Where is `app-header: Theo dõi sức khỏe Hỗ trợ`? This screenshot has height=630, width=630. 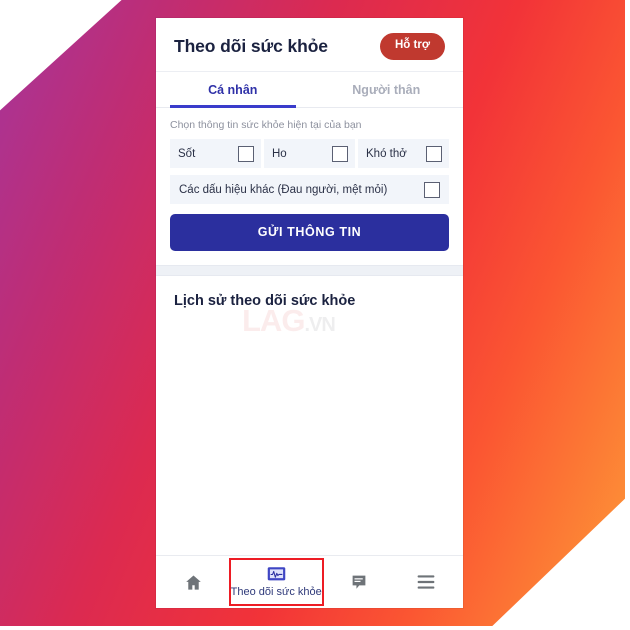 app-header: Theo dõi sức khỏe Hỗ trợ is located at coordinates (309, 44).